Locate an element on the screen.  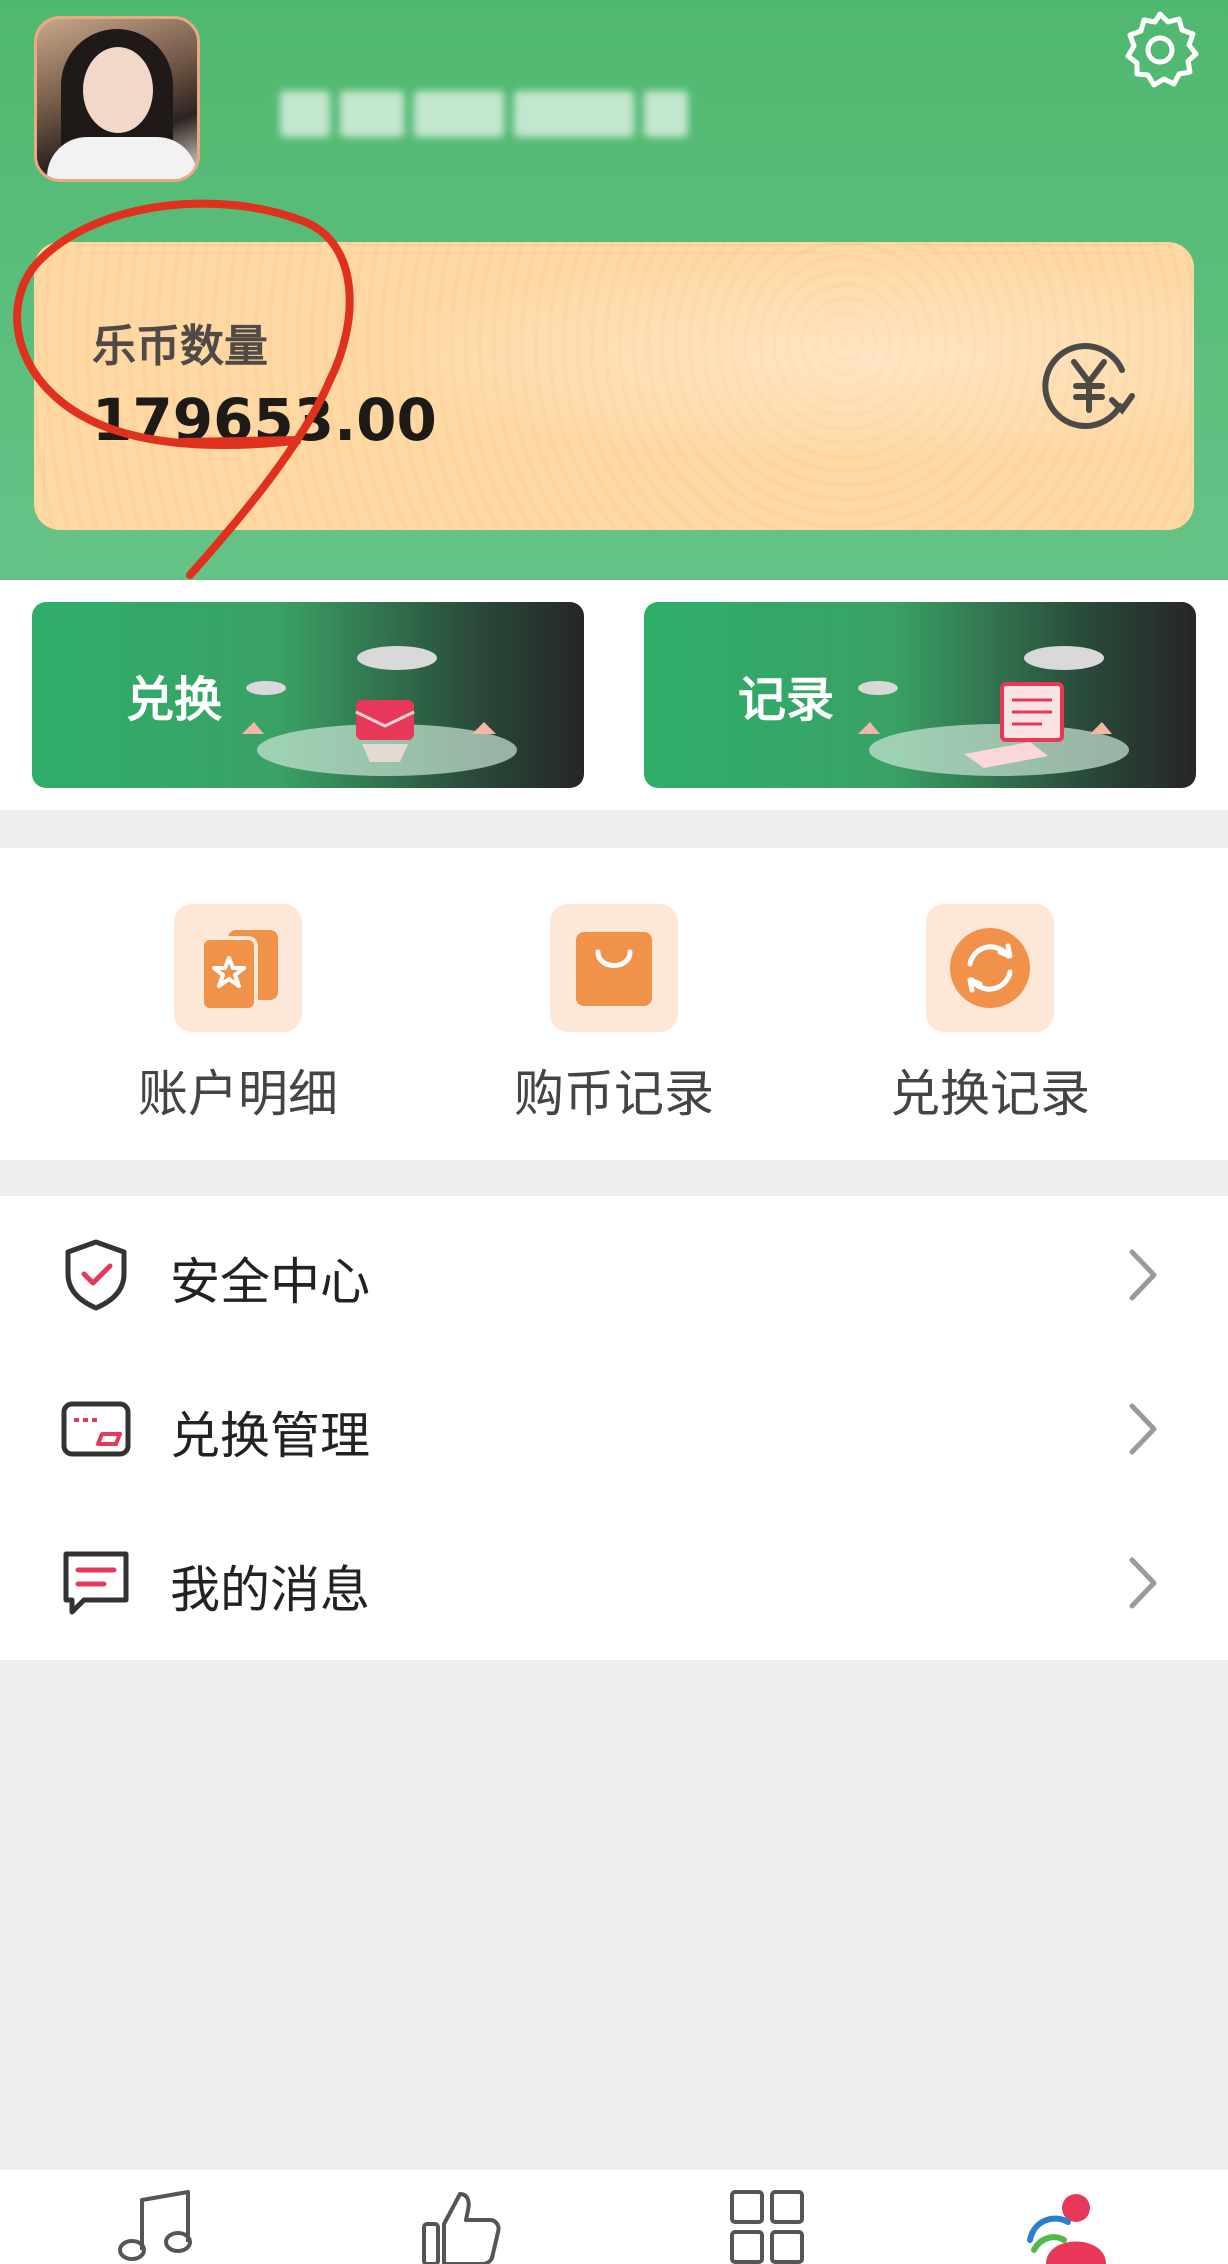
message-icon is located at coordinates (96, 1583).